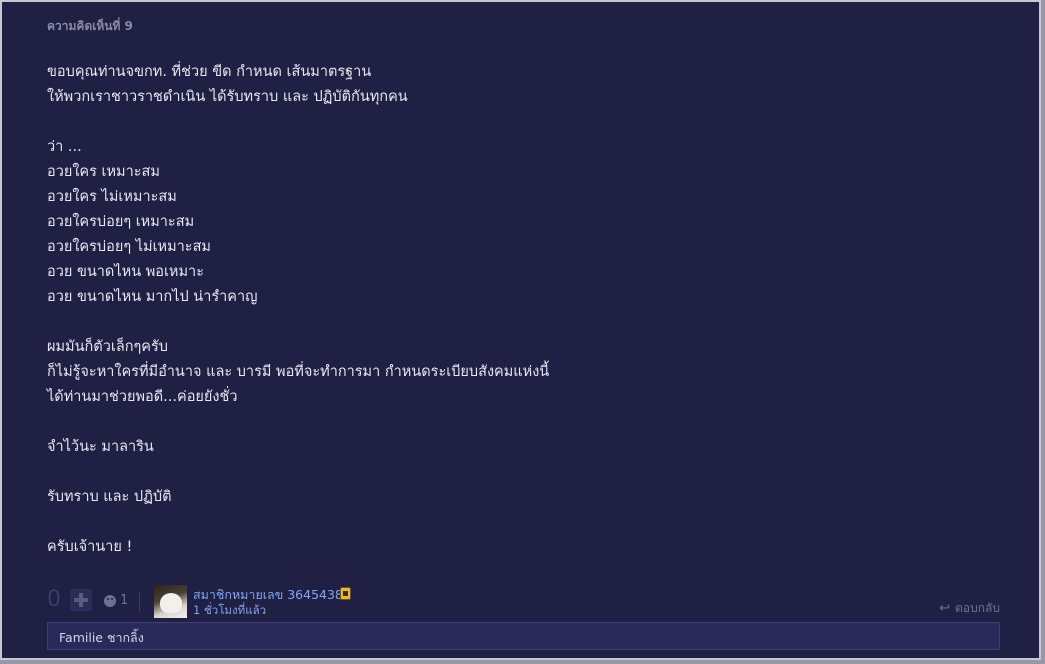 The height and width of the screenshot is (664, 1045). What do you see at coordinates (100, 447) in the screenshot?
I see `comment-line: จำไว้นะ มาลาริน` at bounding box center [100, 447].